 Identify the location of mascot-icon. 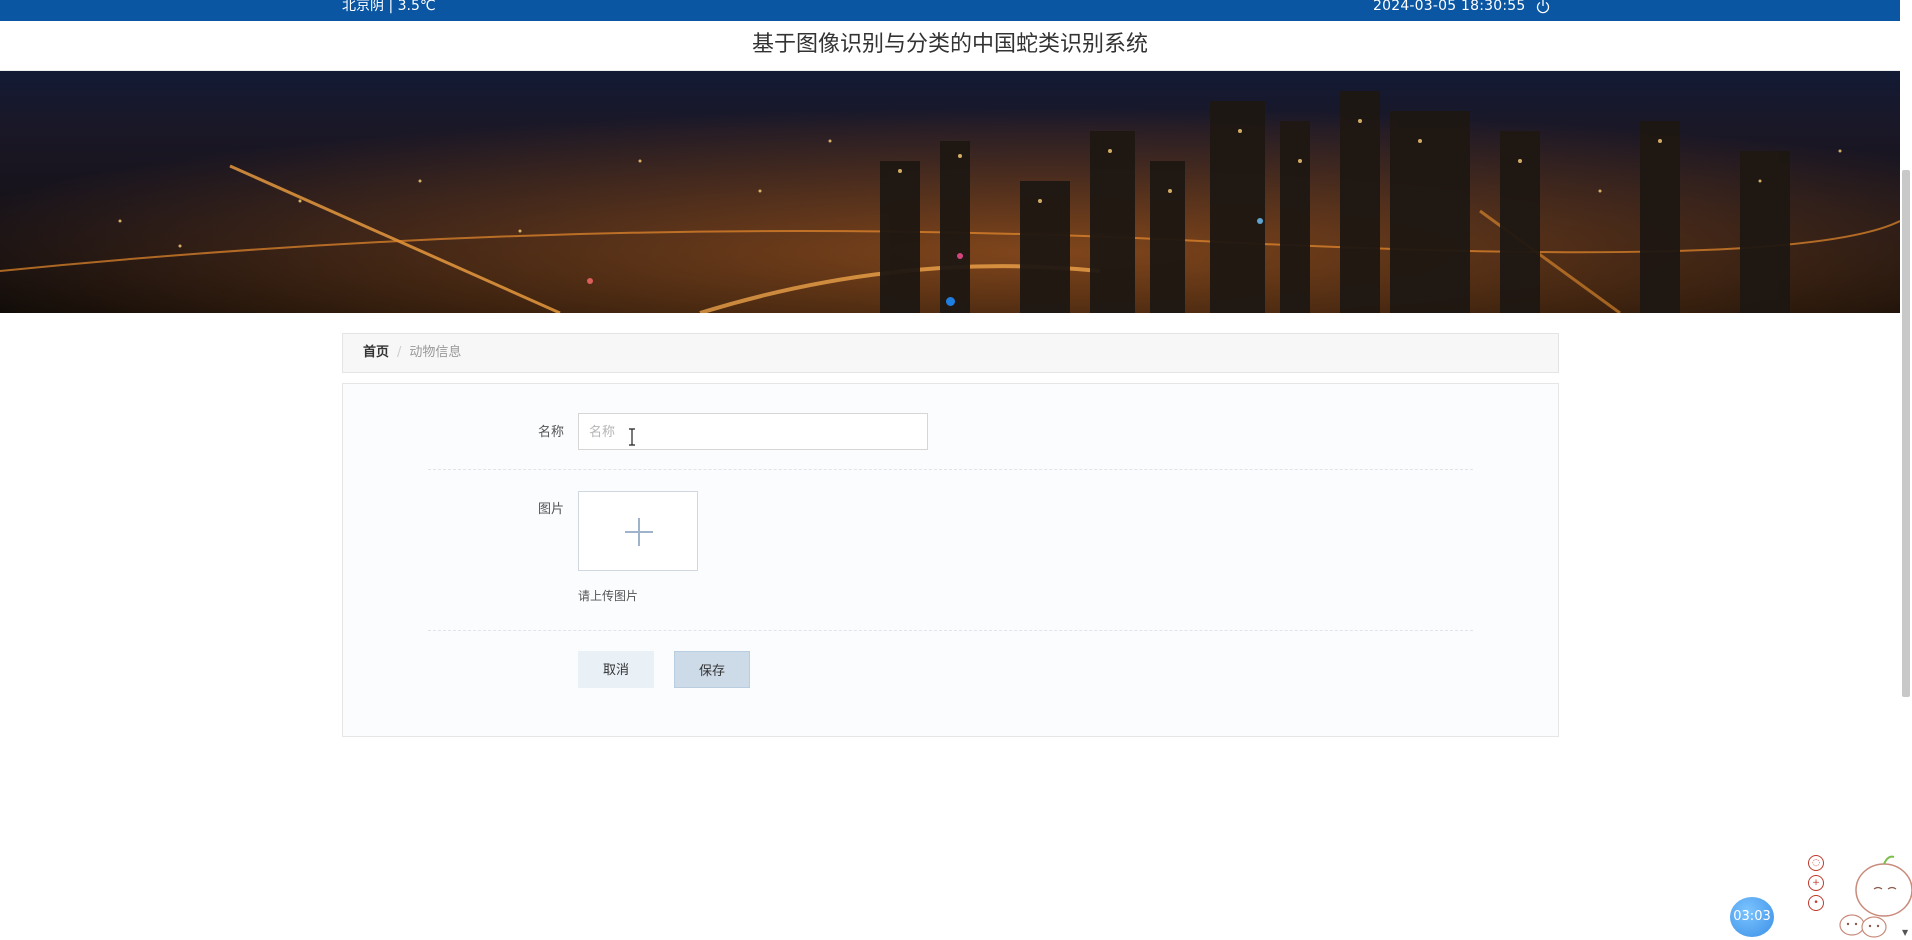
(1874, 892).